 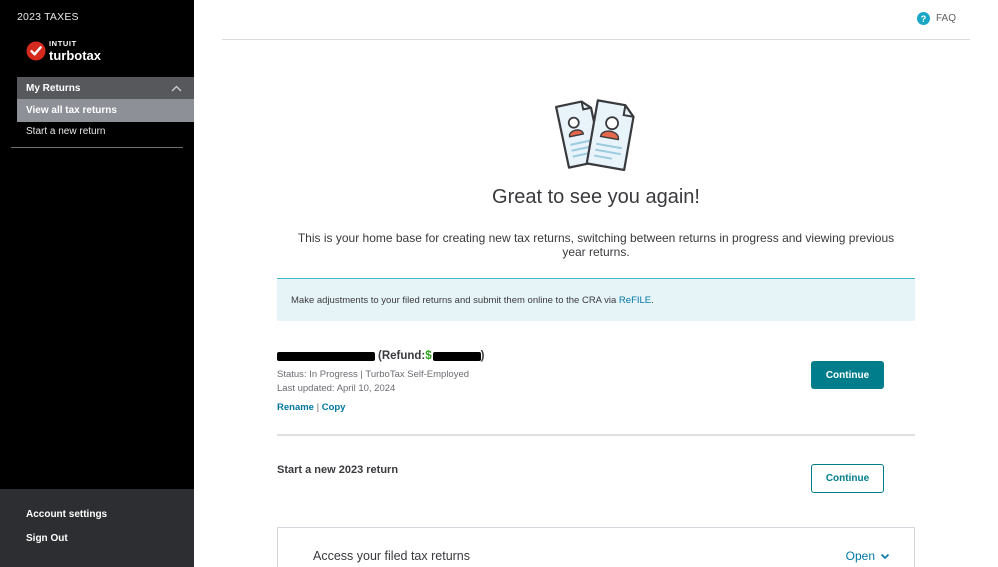 What do you see at coordinates (75, 55) in the screenshot?
I see `turbotax-wordmark: turbotax` at bounding box center [75, 55].